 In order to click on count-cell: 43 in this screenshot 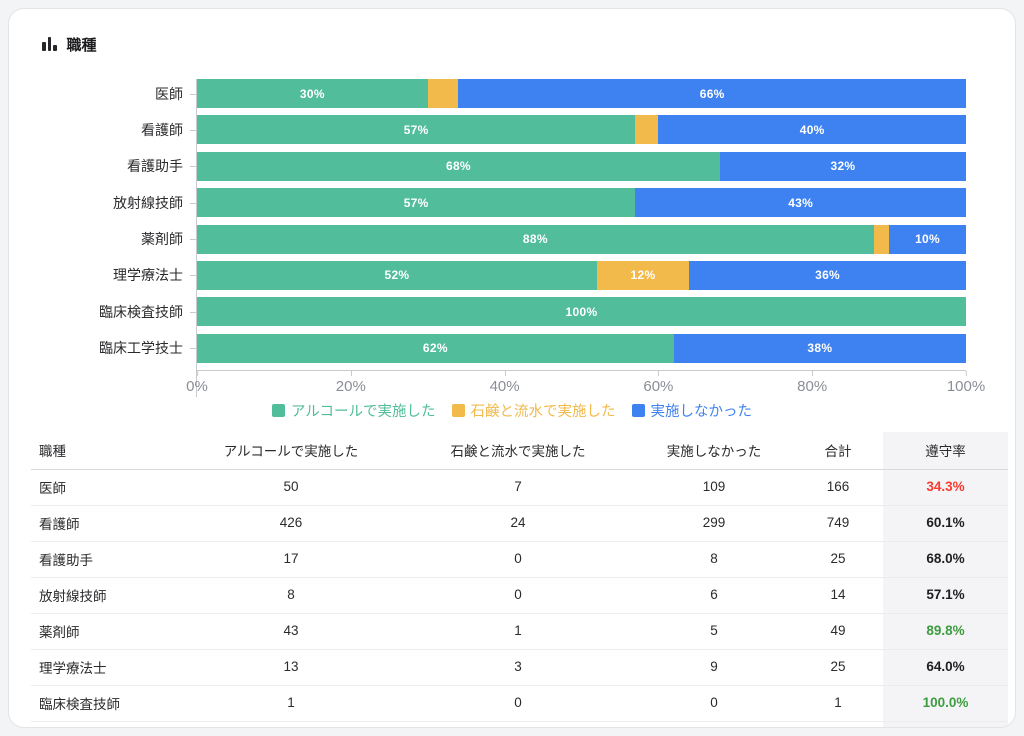, I will do `click(291, 631)`.